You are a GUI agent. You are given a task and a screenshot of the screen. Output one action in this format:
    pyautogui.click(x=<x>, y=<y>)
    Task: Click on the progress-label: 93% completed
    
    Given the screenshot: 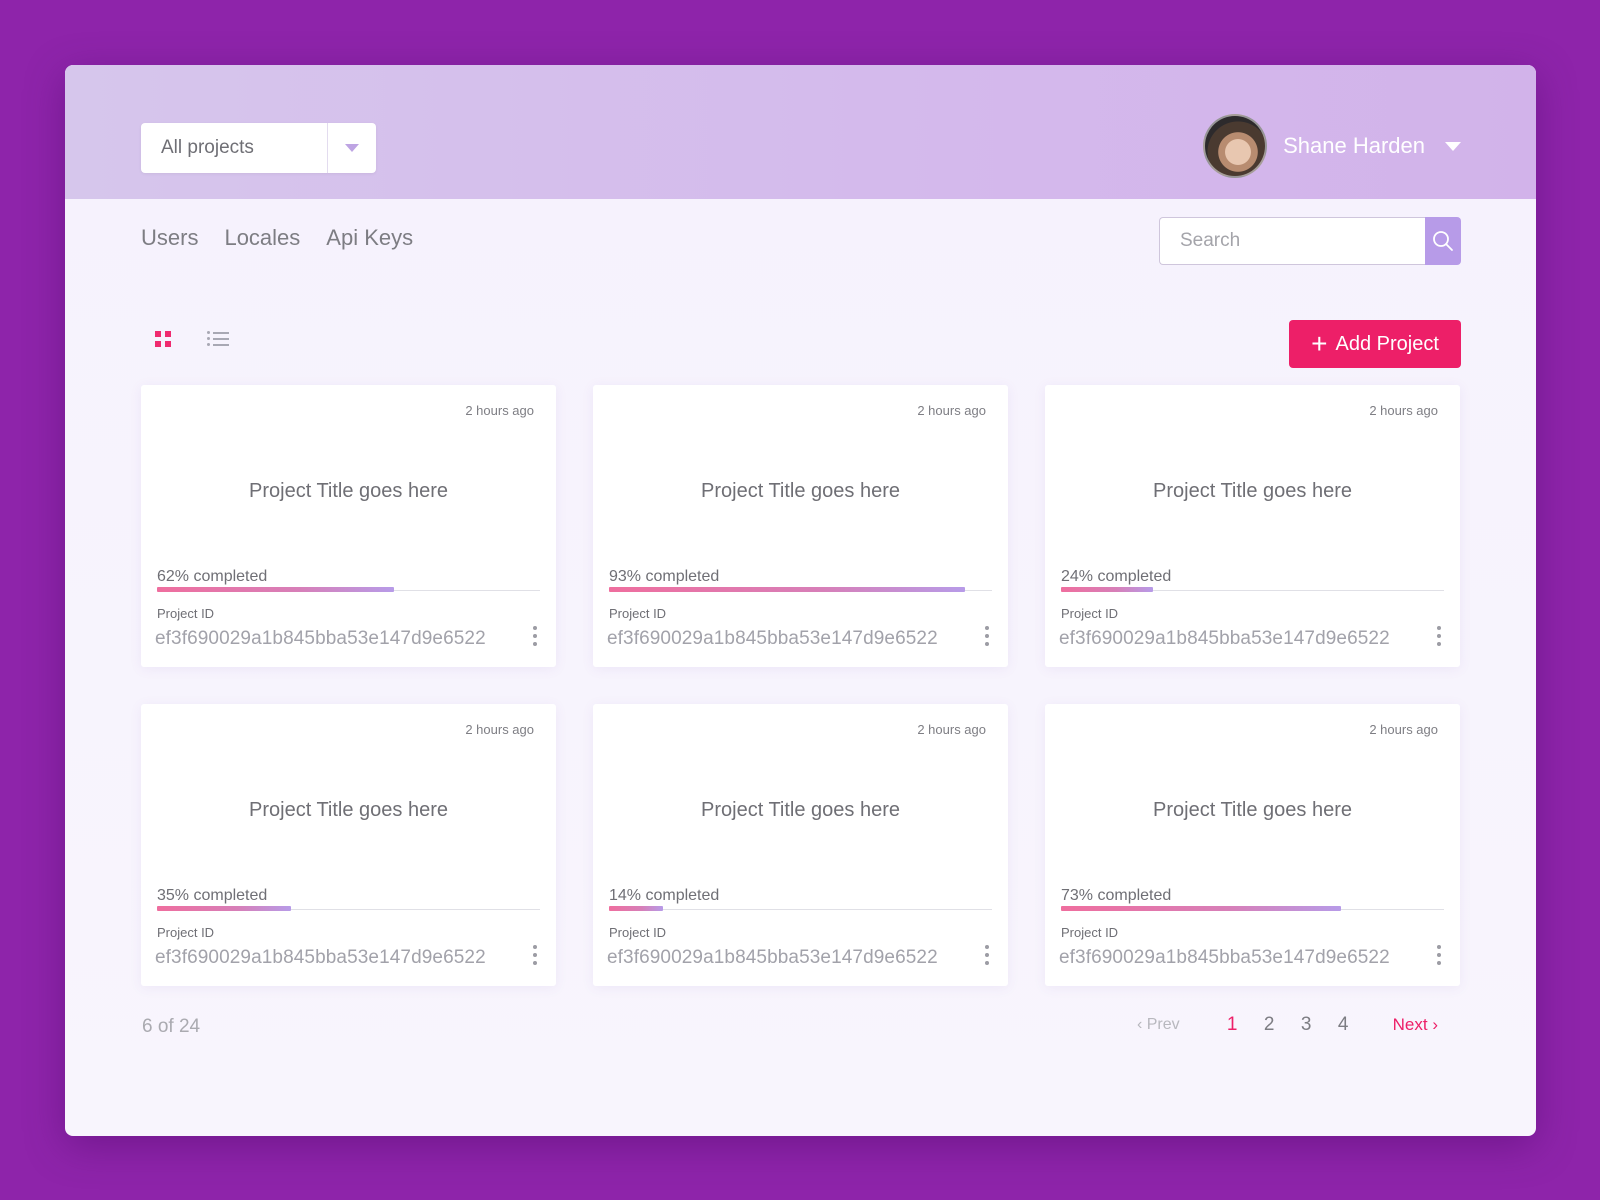 What is the action you would take?
    pyautogui.click(x=664, y=576)
    